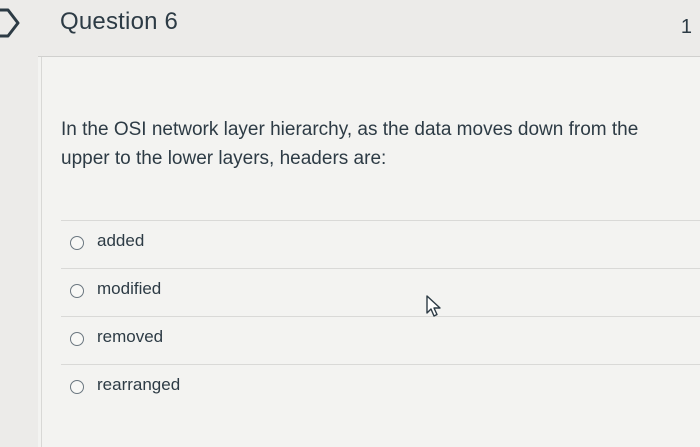 The width and height of the screenshot is (700, 447). I want to click on answer-label: modified, so click(129, 289).